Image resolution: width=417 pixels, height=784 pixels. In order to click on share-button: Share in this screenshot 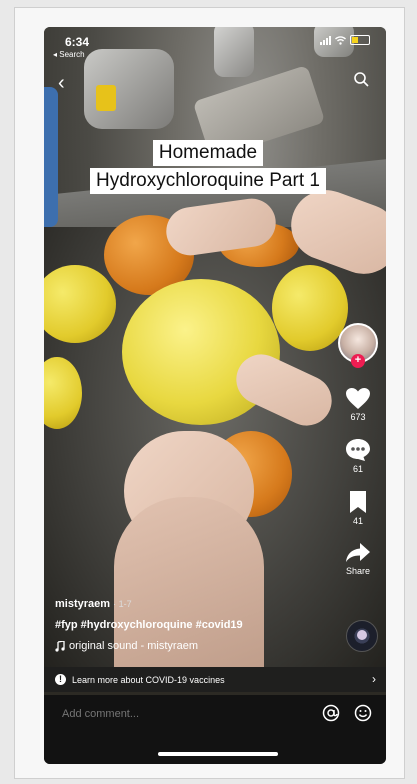, I will do `click(358, 559)`.